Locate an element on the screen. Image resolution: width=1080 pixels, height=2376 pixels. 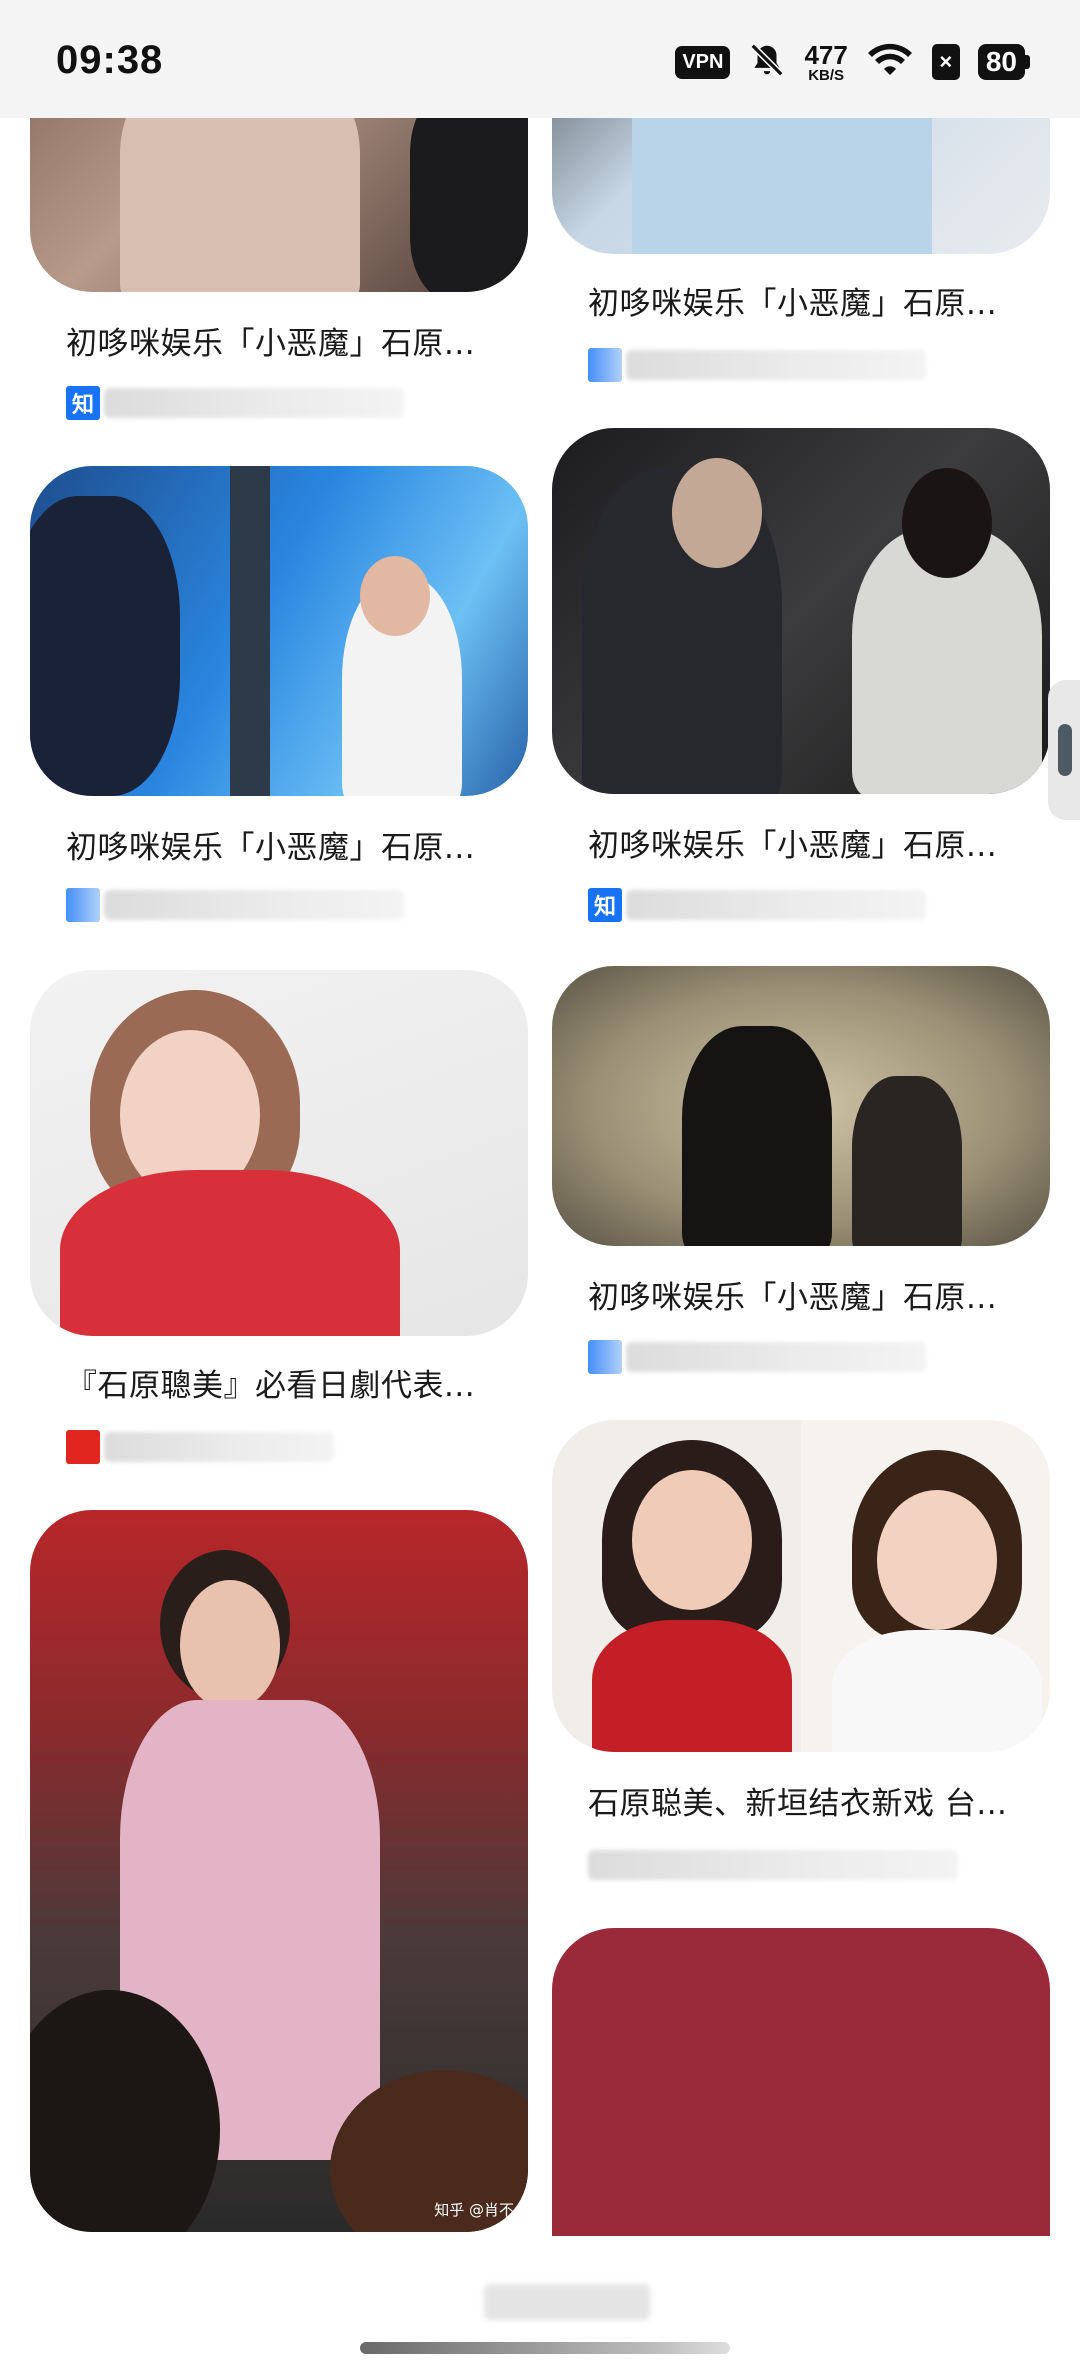
status-bar: 09:38 VPN 477 KB/S × 80 is located at coordinates (540, 59).